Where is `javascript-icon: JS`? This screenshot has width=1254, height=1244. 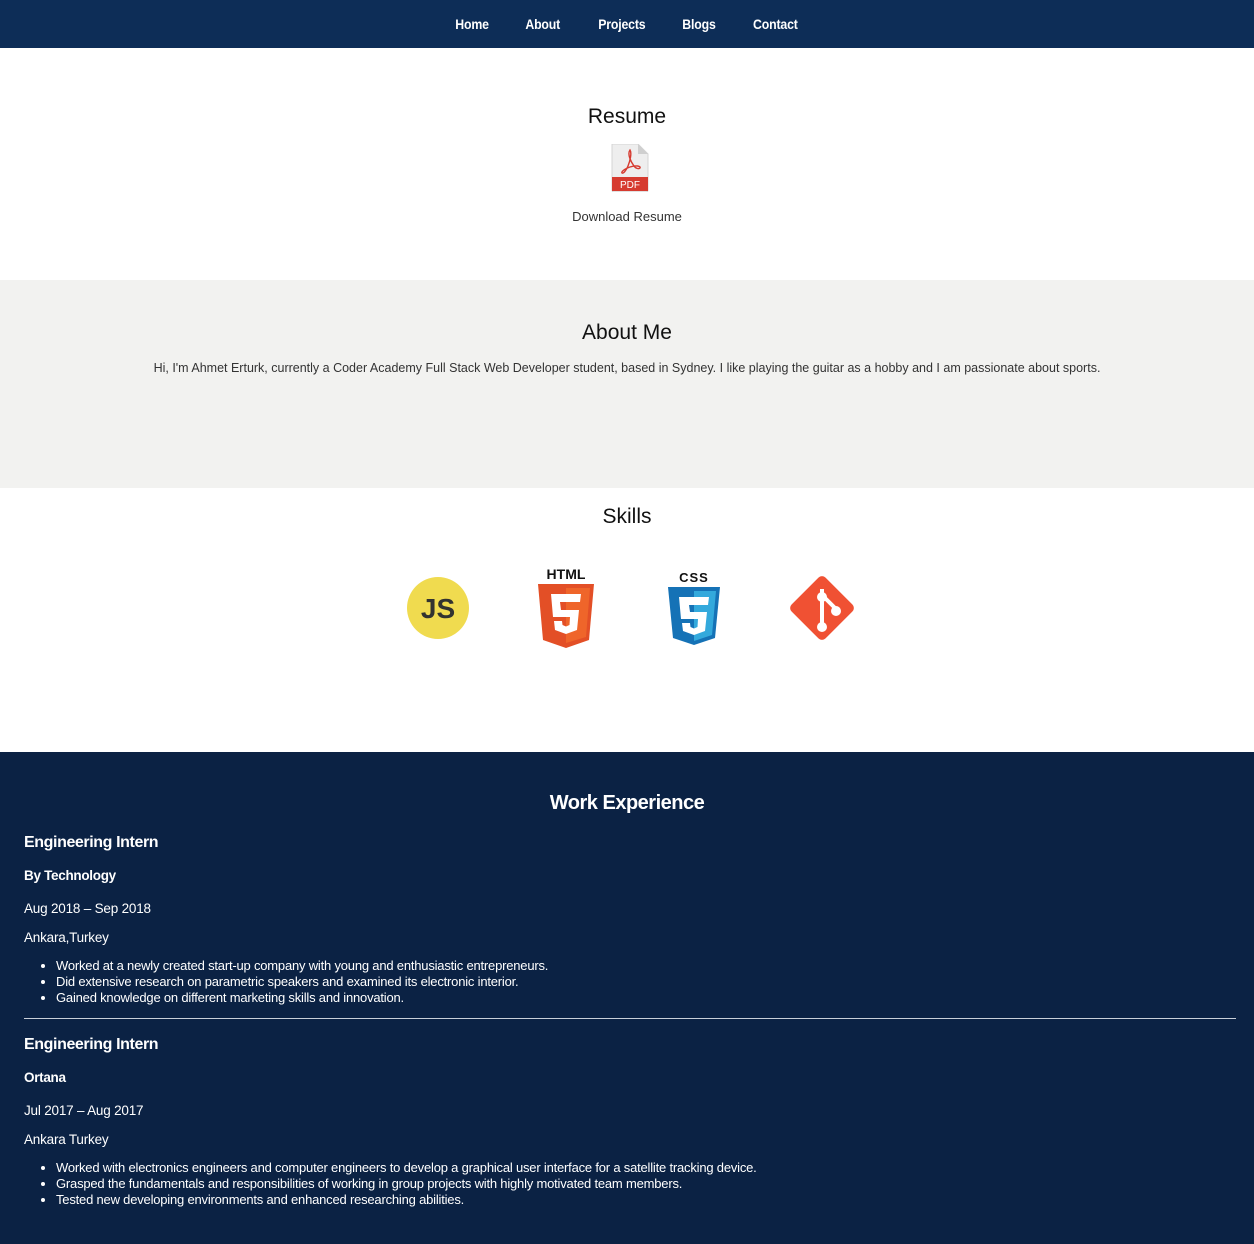
javascript-icon: JS is located at coordinates (438, 608).